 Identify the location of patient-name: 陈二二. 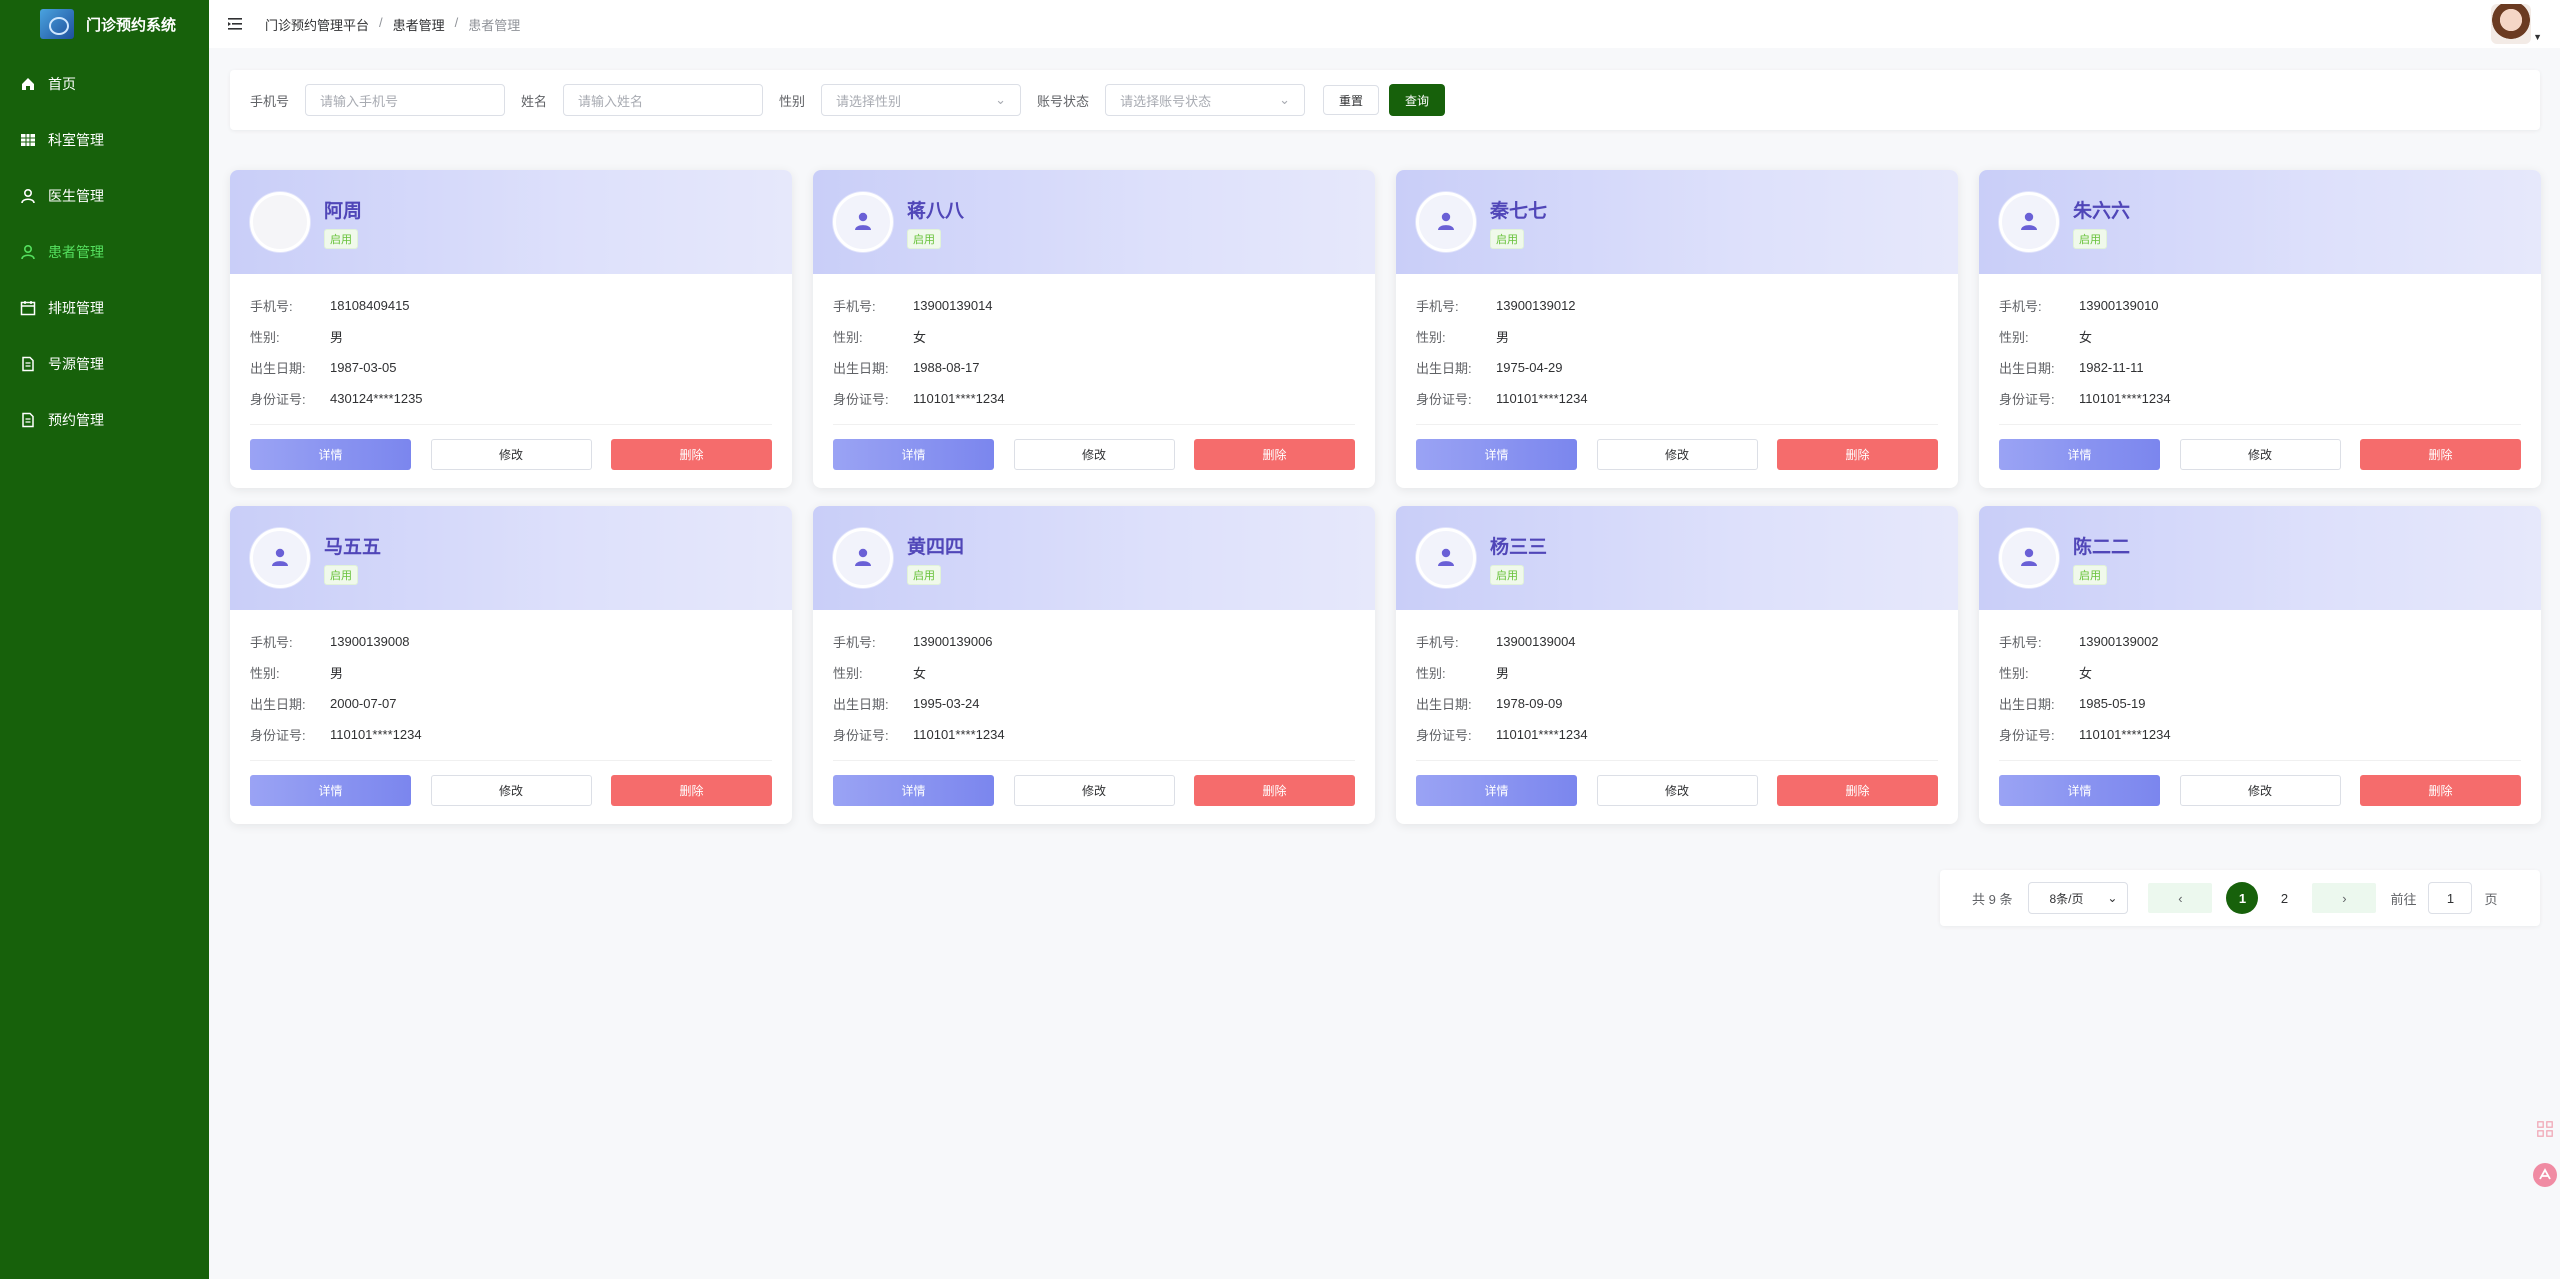
(2102, 547).